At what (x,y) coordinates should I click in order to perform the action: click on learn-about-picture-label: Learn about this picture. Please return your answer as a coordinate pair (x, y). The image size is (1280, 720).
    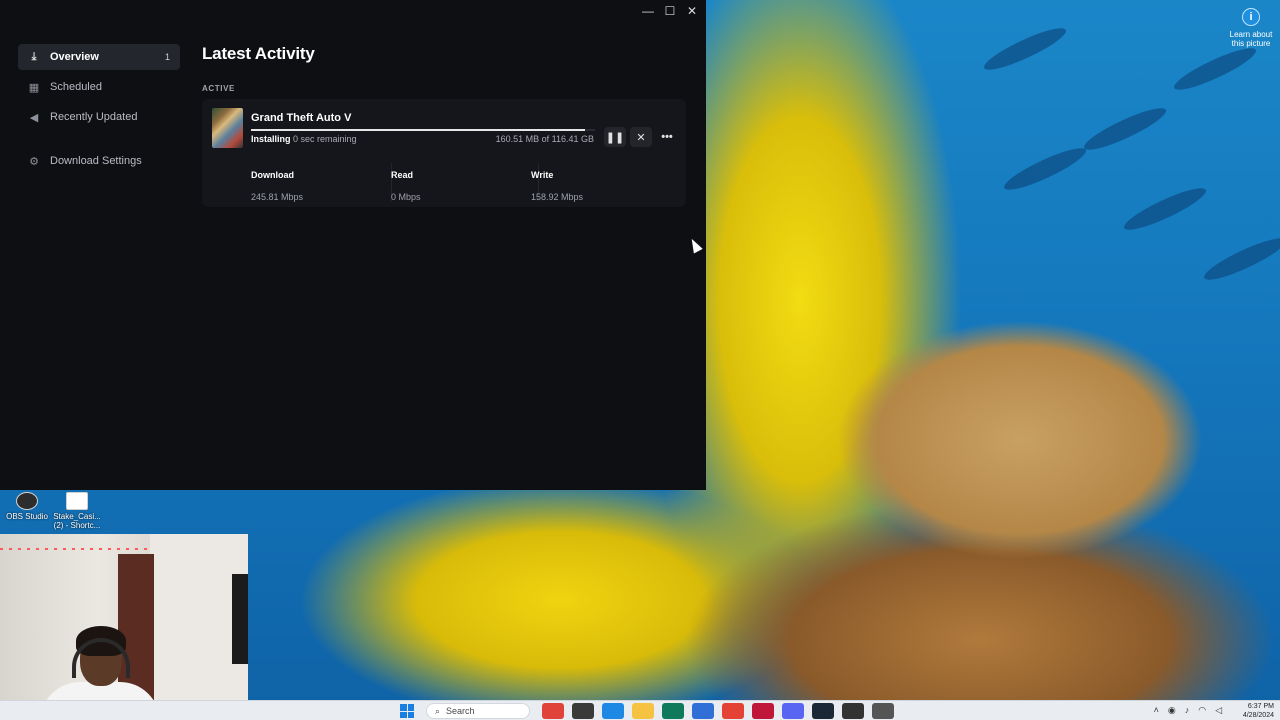
    Looking at the image, I should click on (1251, 39).